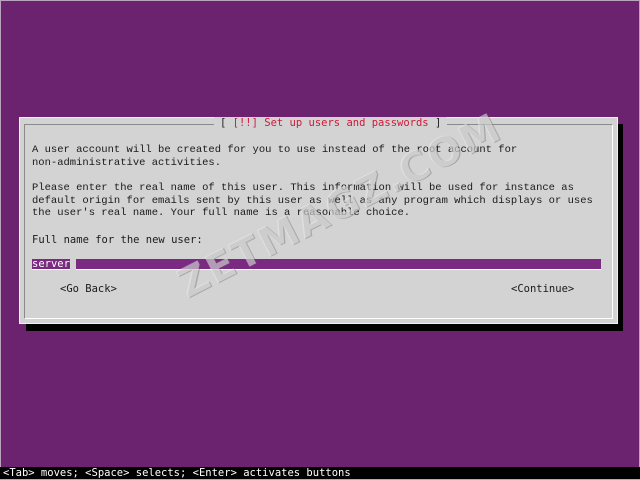 The image size is (640, 480). Describe the element at coordinates (223, 123) in the screenshot. I see `title-left-edge: [` at that location.